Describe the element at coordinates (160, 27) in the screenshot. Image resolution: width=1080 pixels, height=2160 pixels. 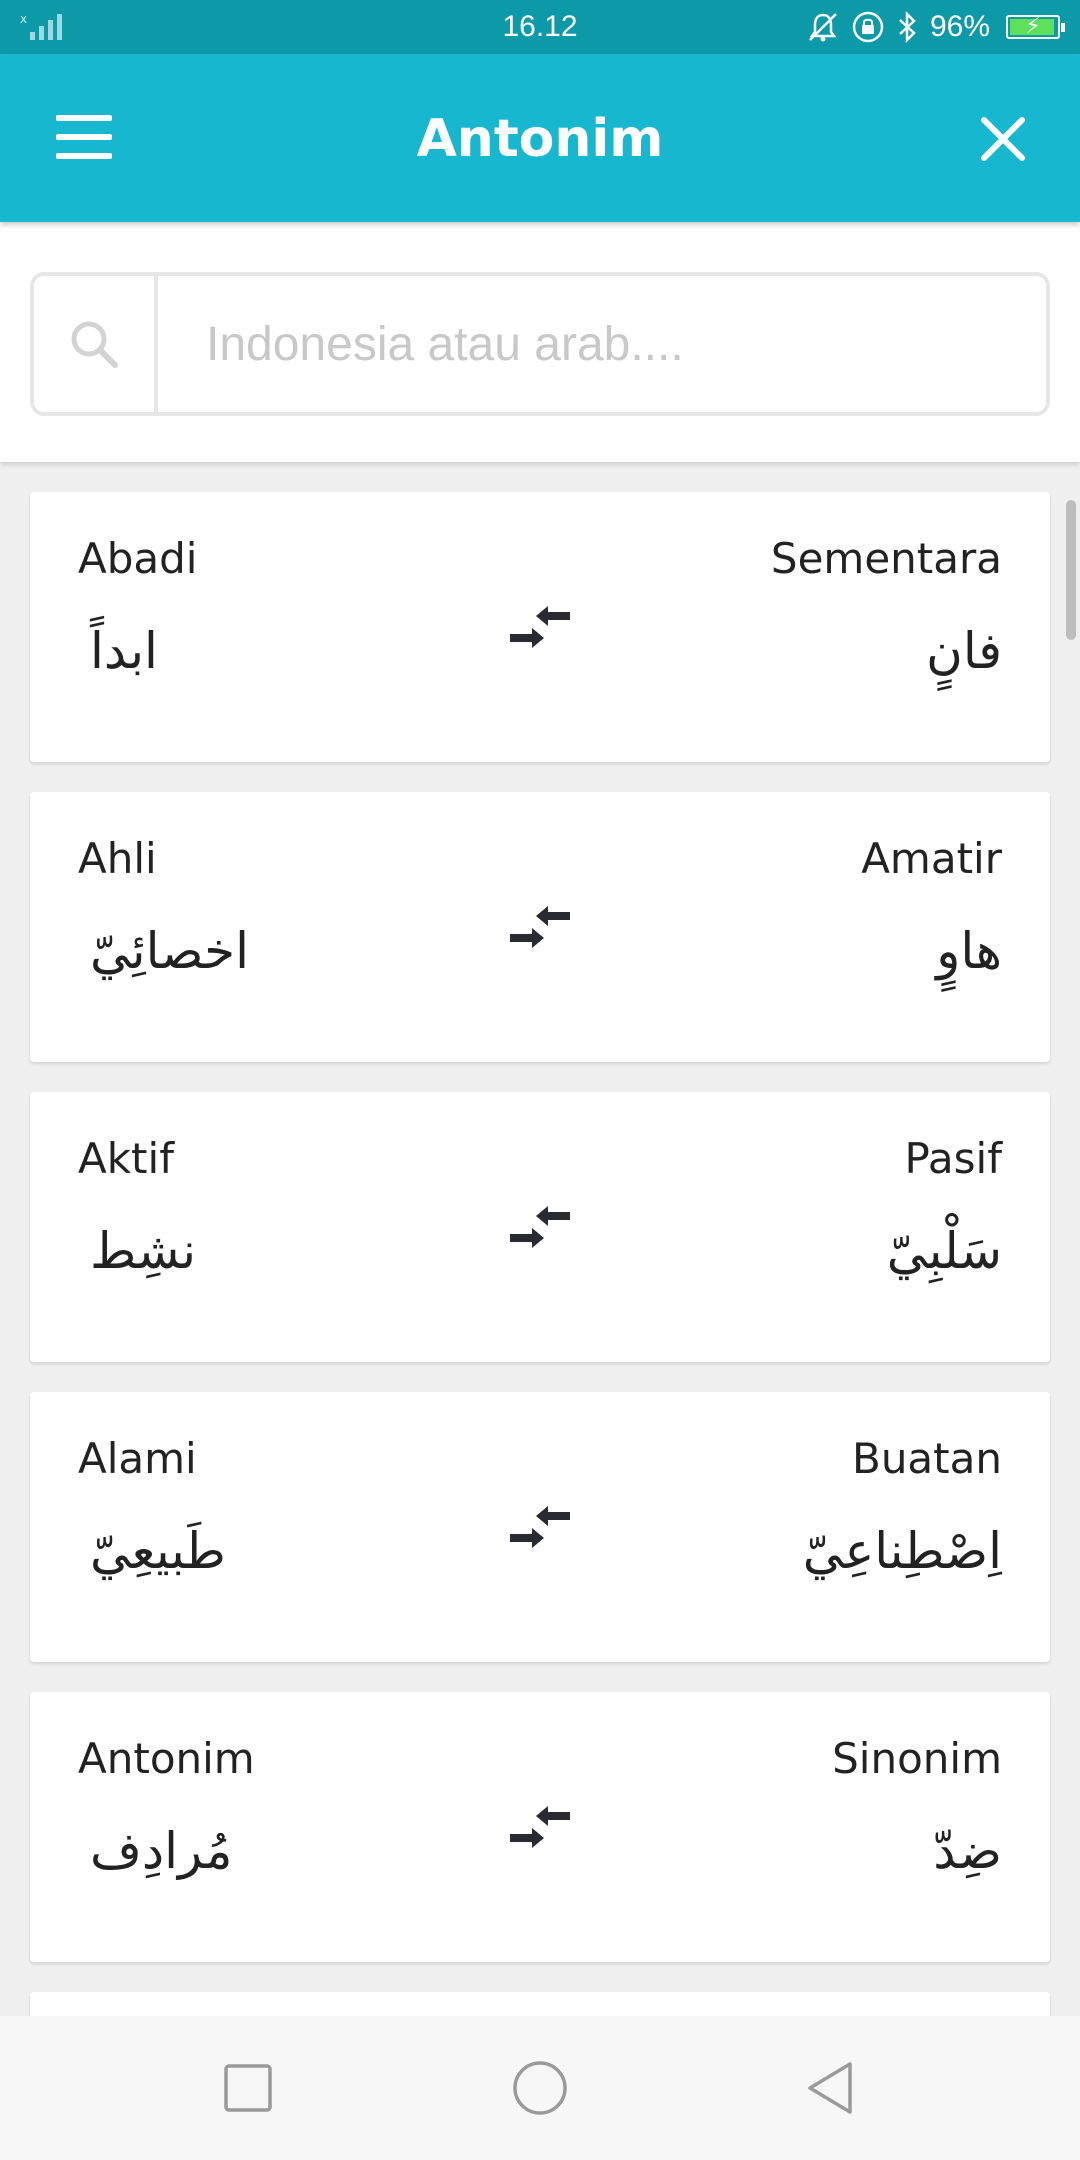
I see `signal-area: x` at that location.